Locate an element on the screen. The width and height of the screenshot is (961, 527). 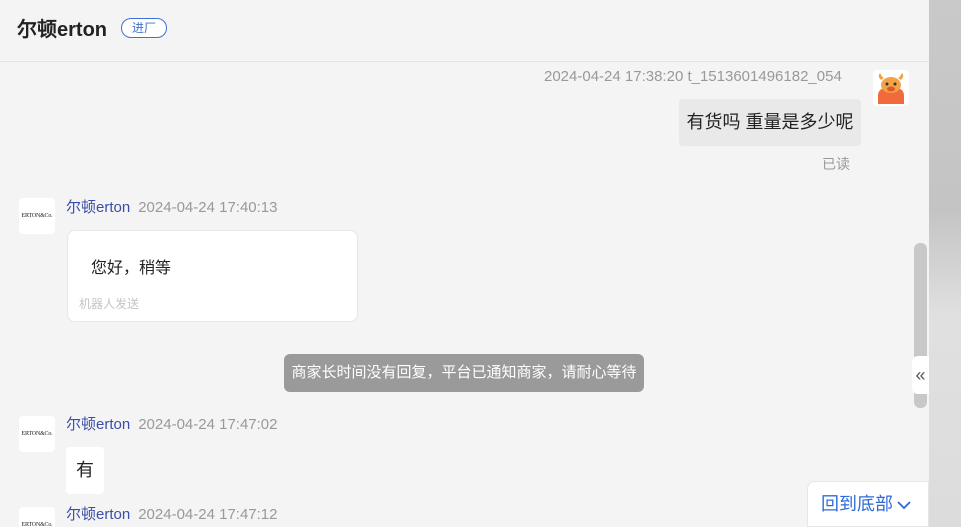
back-to-bottom-button: 回到底部 is located at coordinates (868, 504).